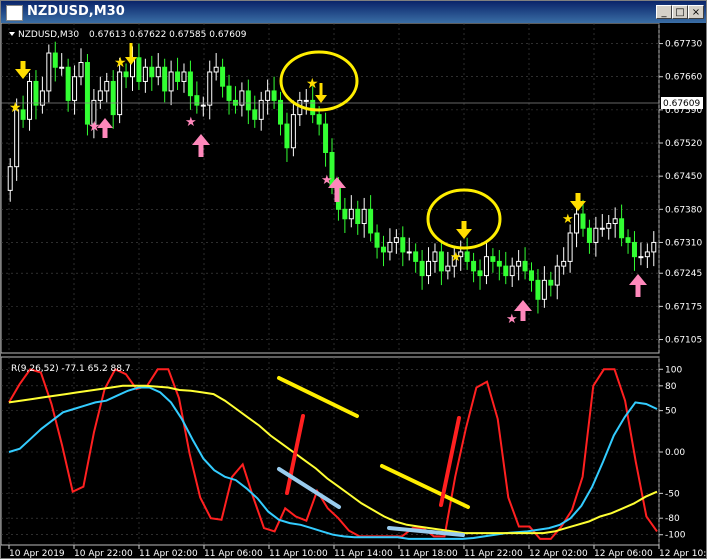  What do you see at coordinates (673, 370) in the screenshot?
I see `indicator-tick-label: 100` at bounding box center [673, 370].